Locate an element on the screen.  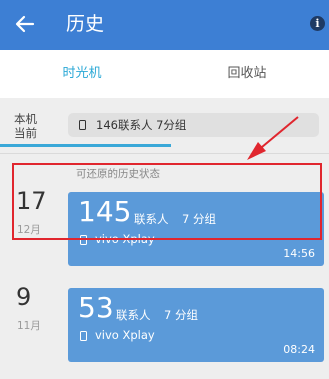
annotation-arrow-icon is located at coordinates (273, 138).